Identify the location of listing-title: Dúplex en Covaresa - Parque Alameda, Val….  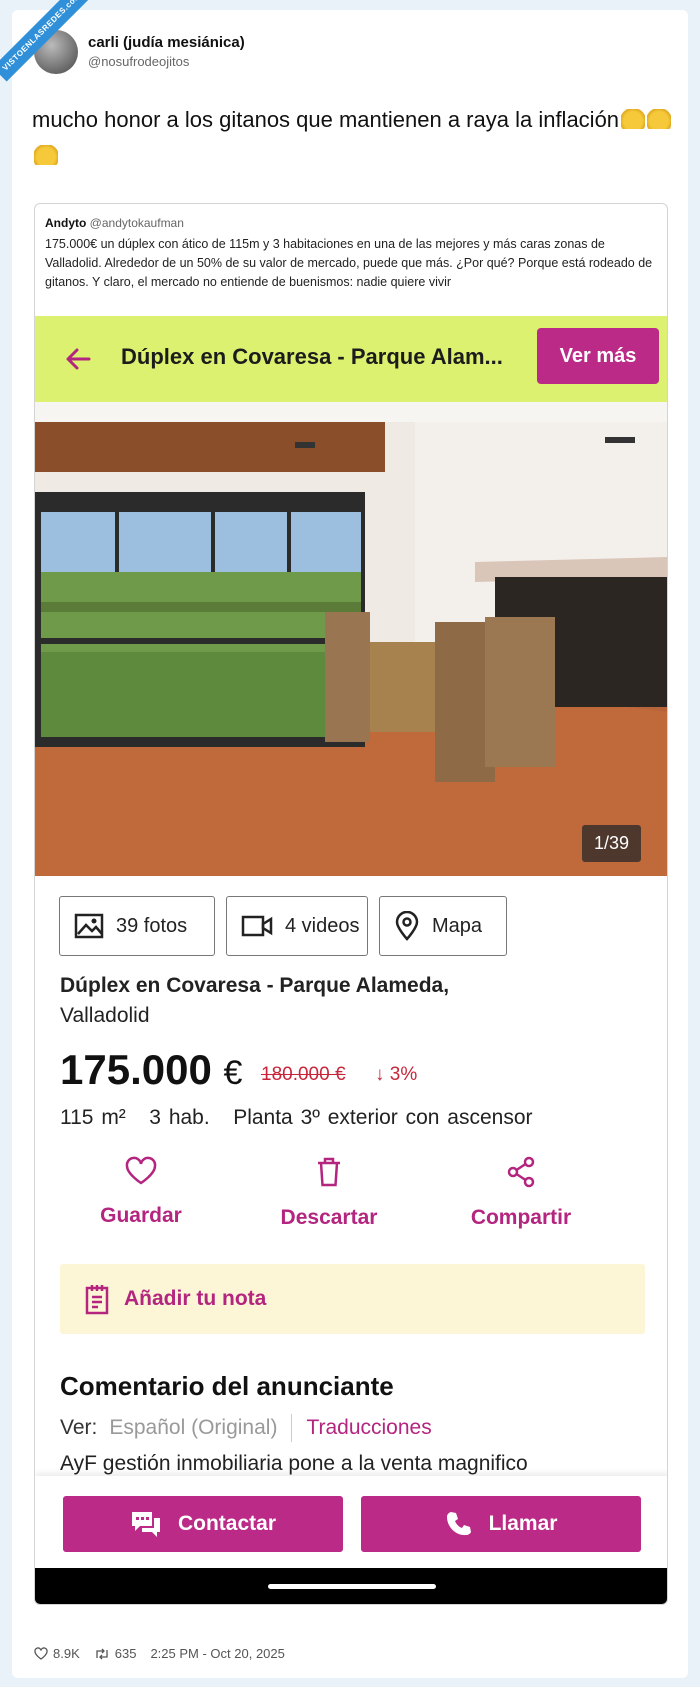
(350, 1001).